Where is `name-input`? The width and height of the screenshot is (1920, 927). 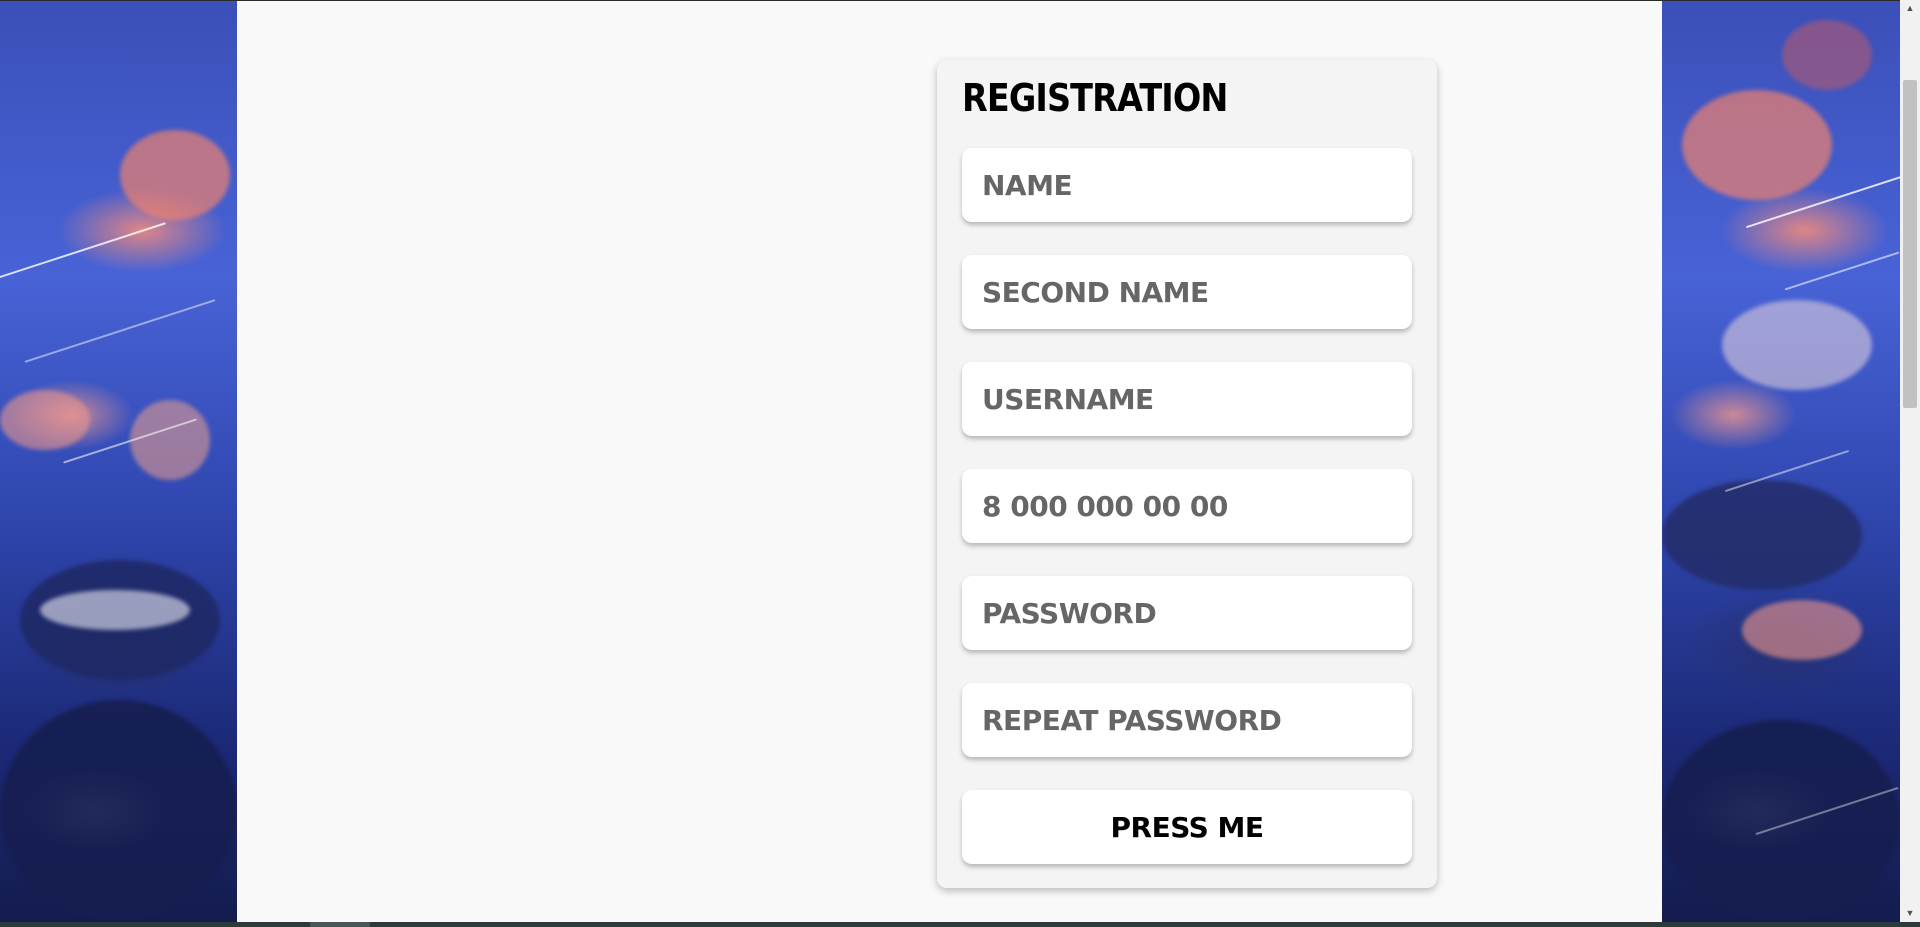
name-input is located at coordinates (1187, 185).